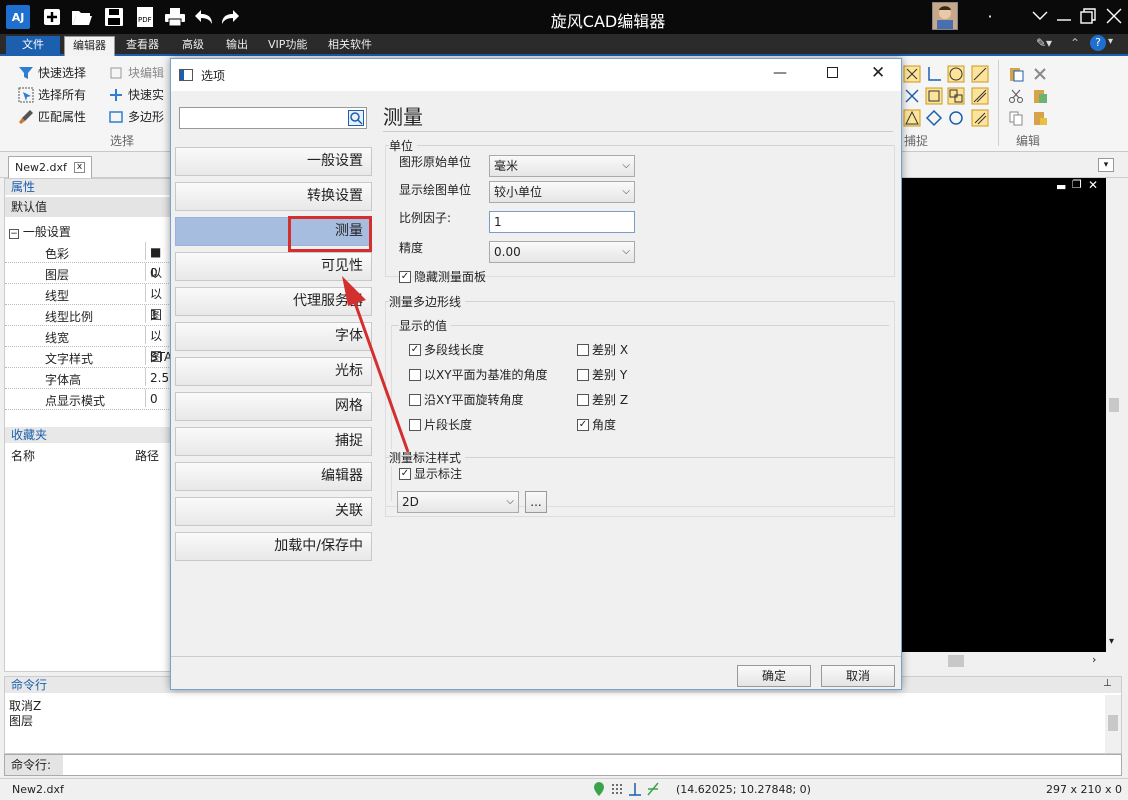 The height and width of the screenshot is (800, 1128). What do you see at coordinates (40, 231) in the screenshot?
I see `general-group-toggle: − 一般设置` at bounding box center [40, 231].